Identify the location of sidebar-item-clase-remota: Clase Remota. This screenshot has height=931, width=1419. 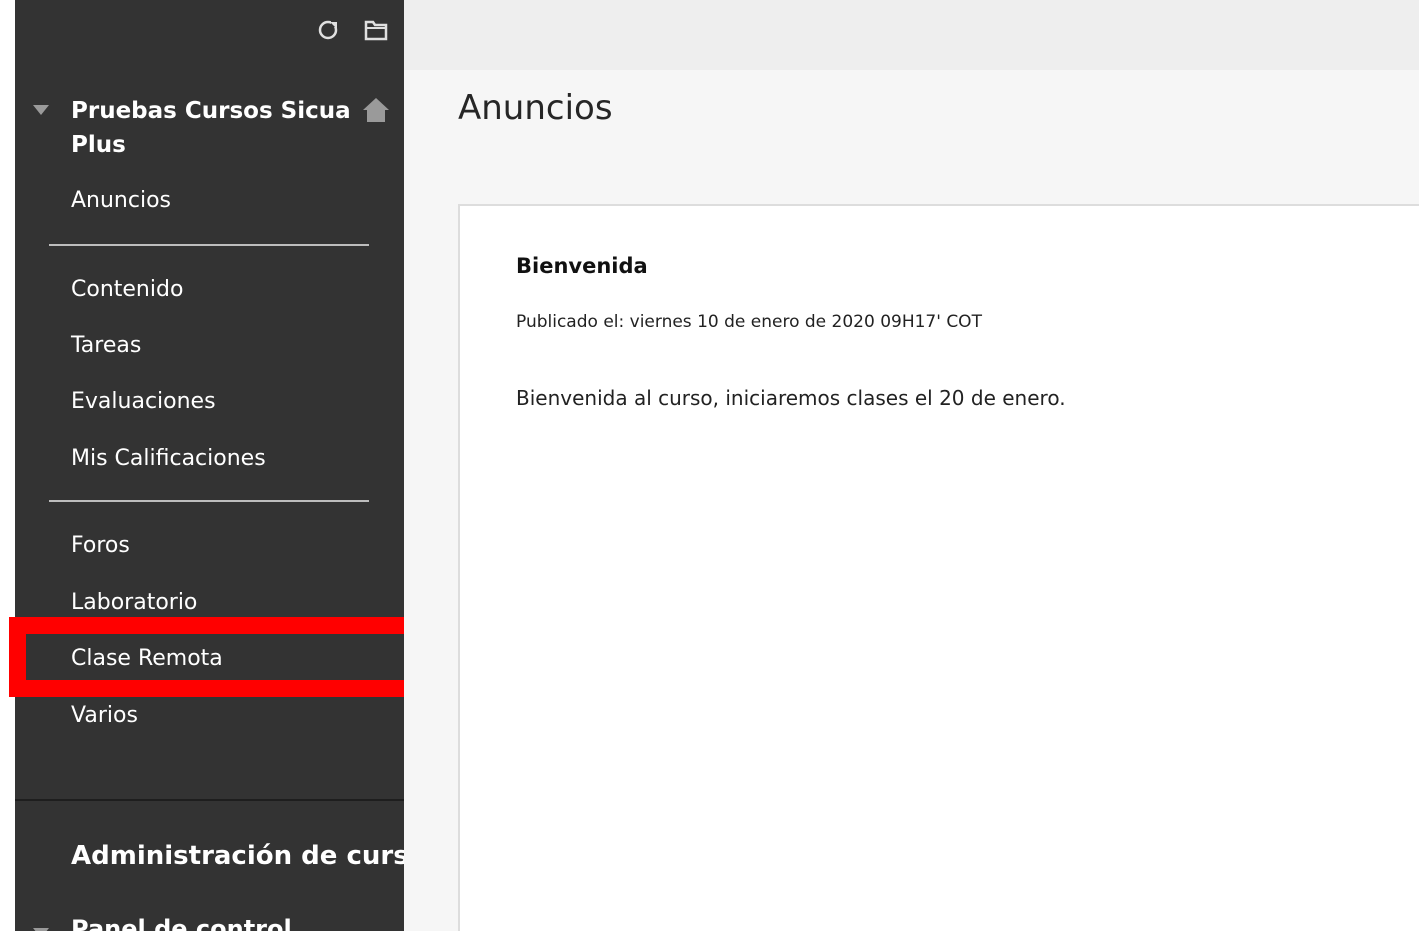
(147, 659).